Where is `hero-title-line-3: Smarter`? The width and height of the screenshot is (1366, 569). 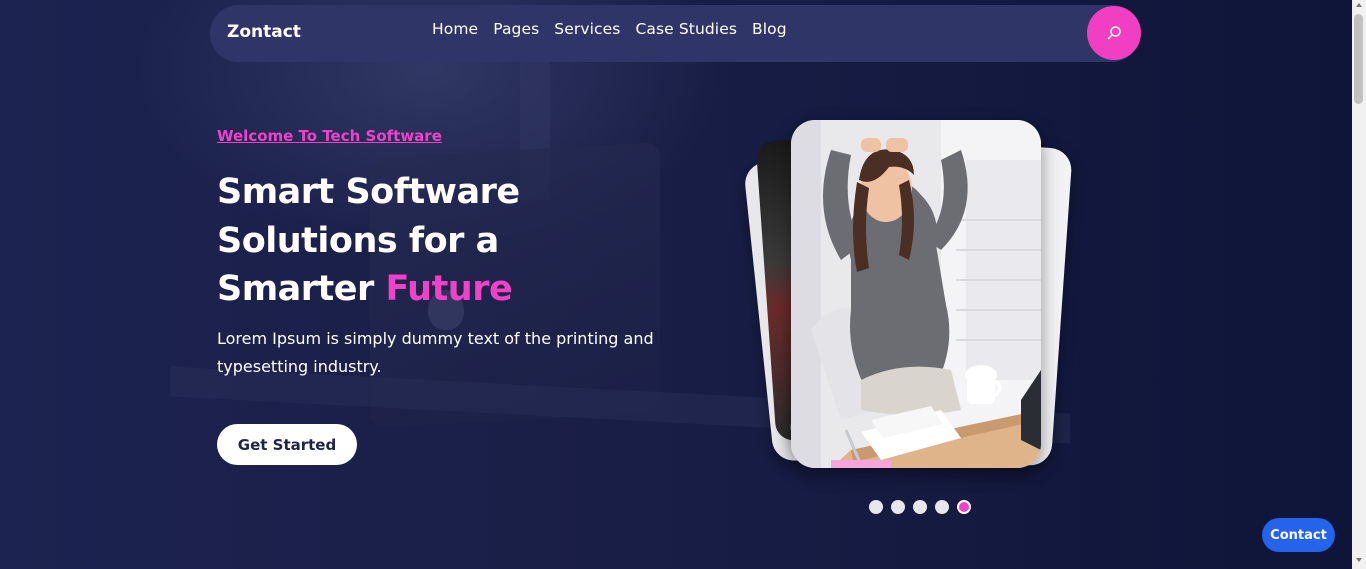
hero-title-line-3: Smarter is located at coordinates (301, 289).